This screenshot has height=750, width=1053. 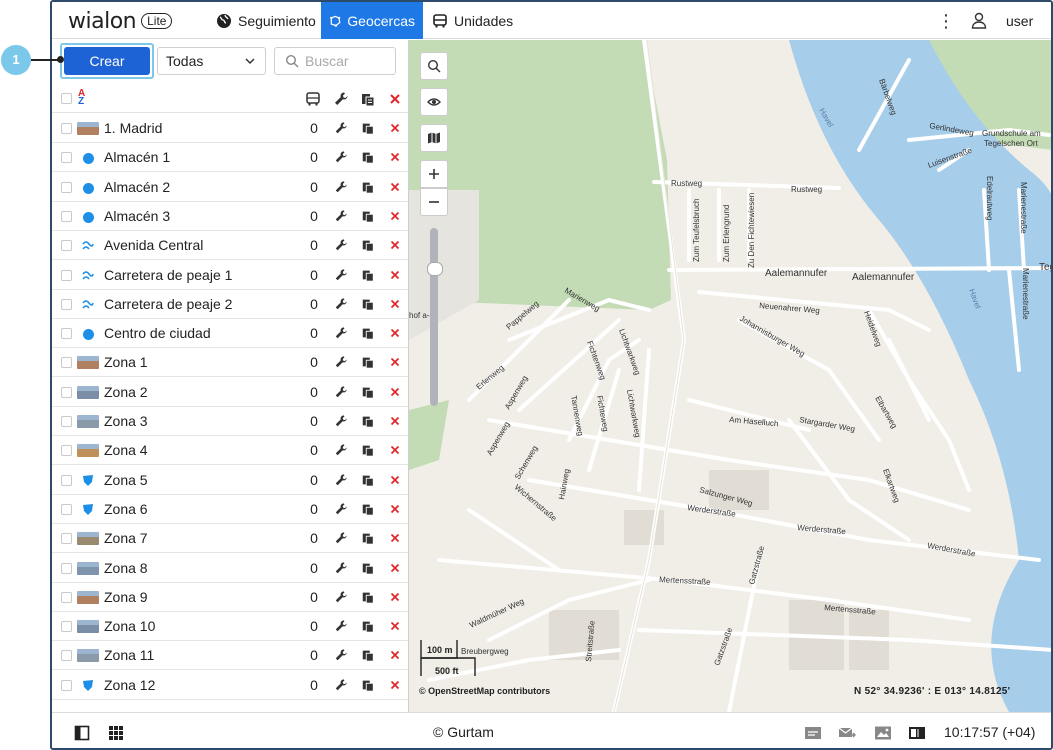 What do you see at coordinates (230, 216) in the screenshot?
I see `geofence-row: Almacén 3 0` at bounding box center [230, 216].